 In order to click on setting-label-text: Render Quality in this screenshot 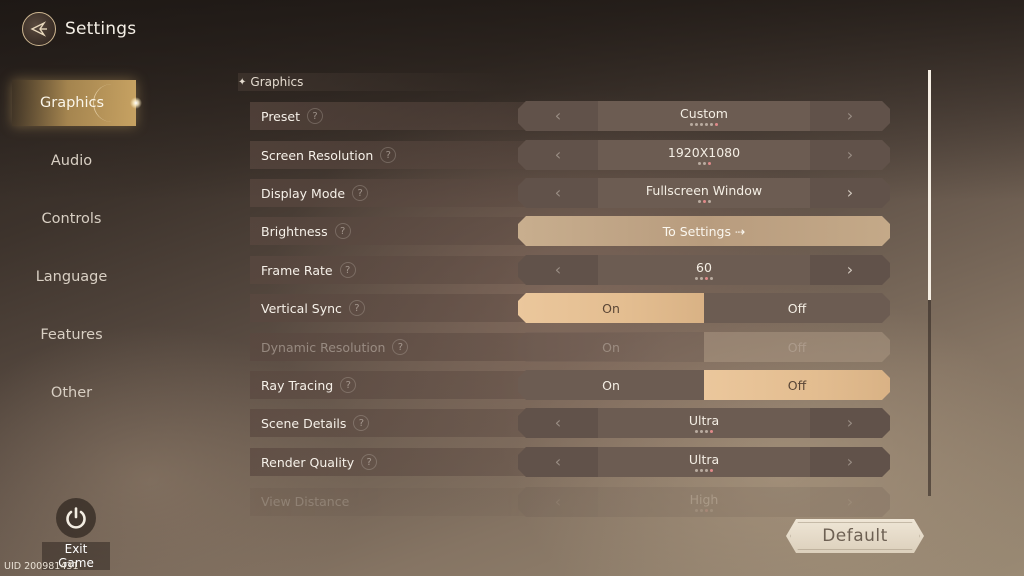, I will do `click(308, 462)`.